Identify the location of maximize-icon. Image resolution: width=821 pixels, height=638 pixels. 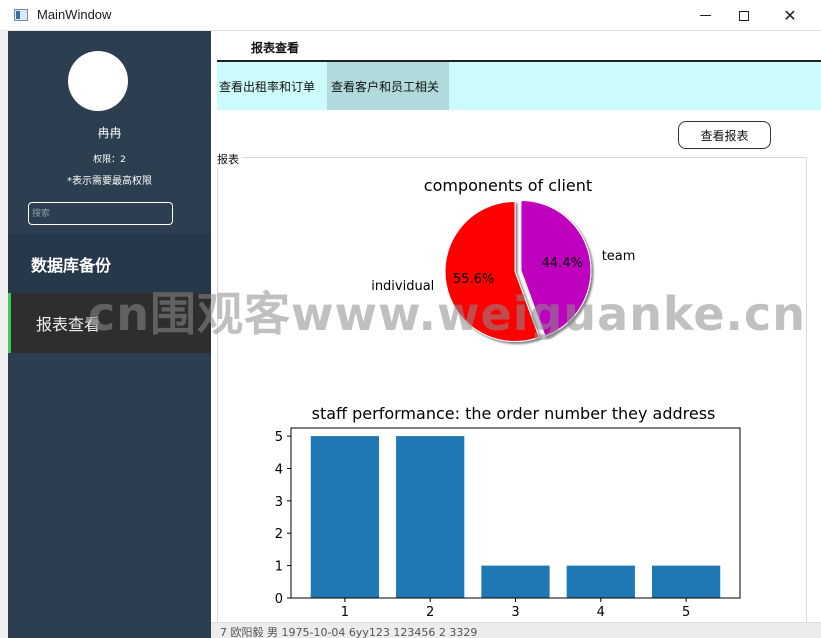
(744, 15).